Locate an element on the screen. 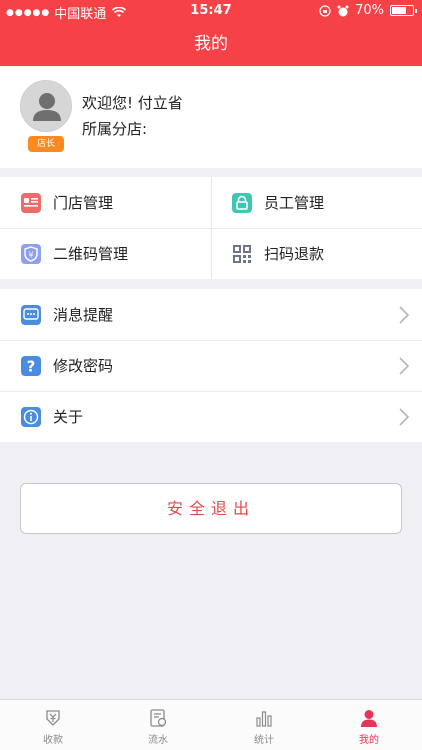 This screenshot has height=750, width=422. change-password-item: ? 修改密码 is located at coordinates (211, 365).